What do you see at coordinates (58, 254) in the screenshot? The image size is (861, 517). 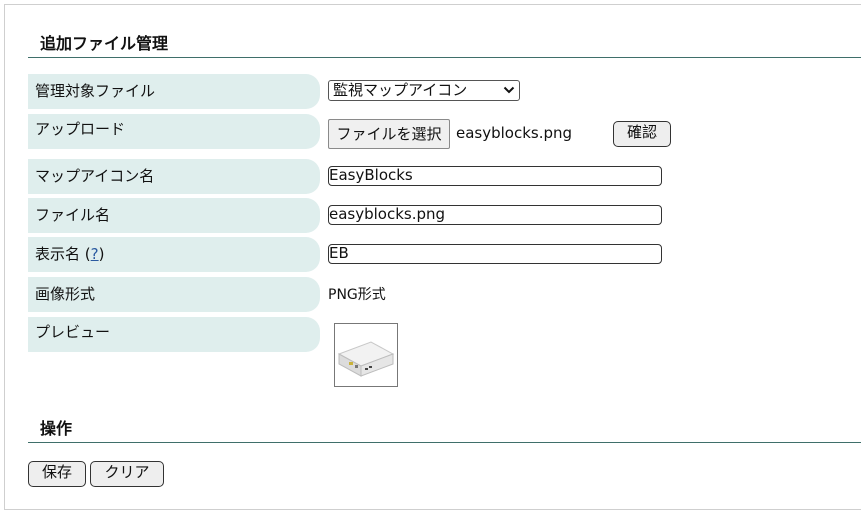 I see `label-display-name-text: 表示名` at bounding box center [58, 254].